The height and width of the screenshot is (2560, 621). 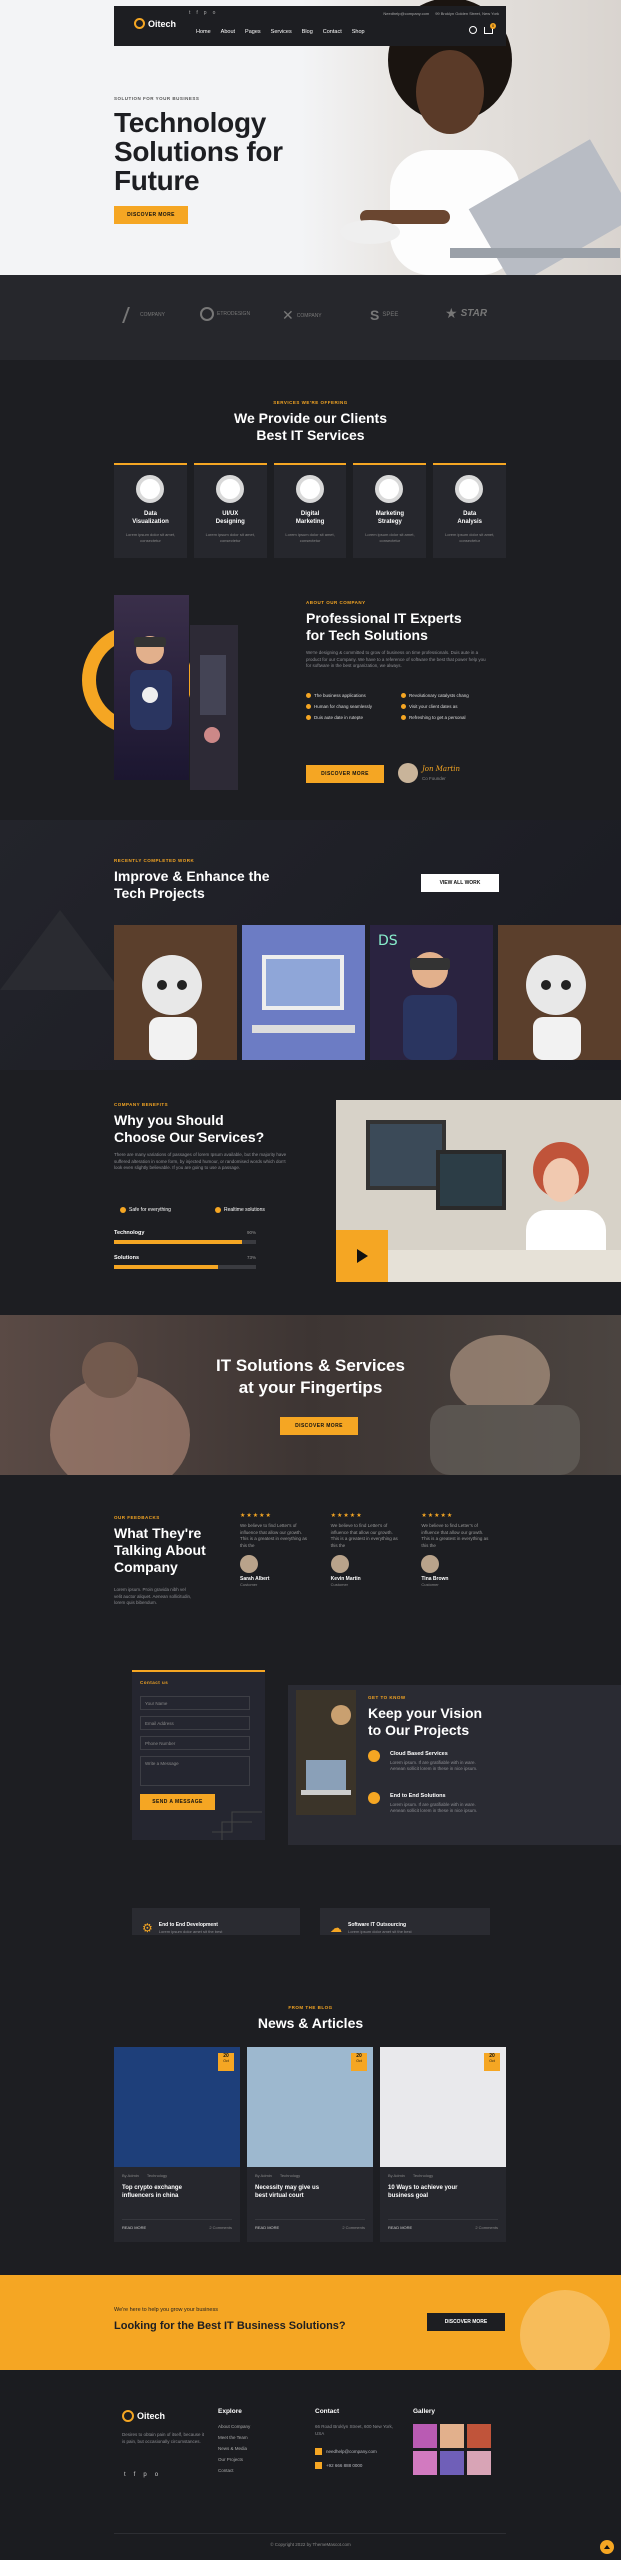 What do you see at coordinates (466, 2322) in the screenshot?
I see `cta-band-button: DISCOVER MORE` at bounding box center [466, 2322].